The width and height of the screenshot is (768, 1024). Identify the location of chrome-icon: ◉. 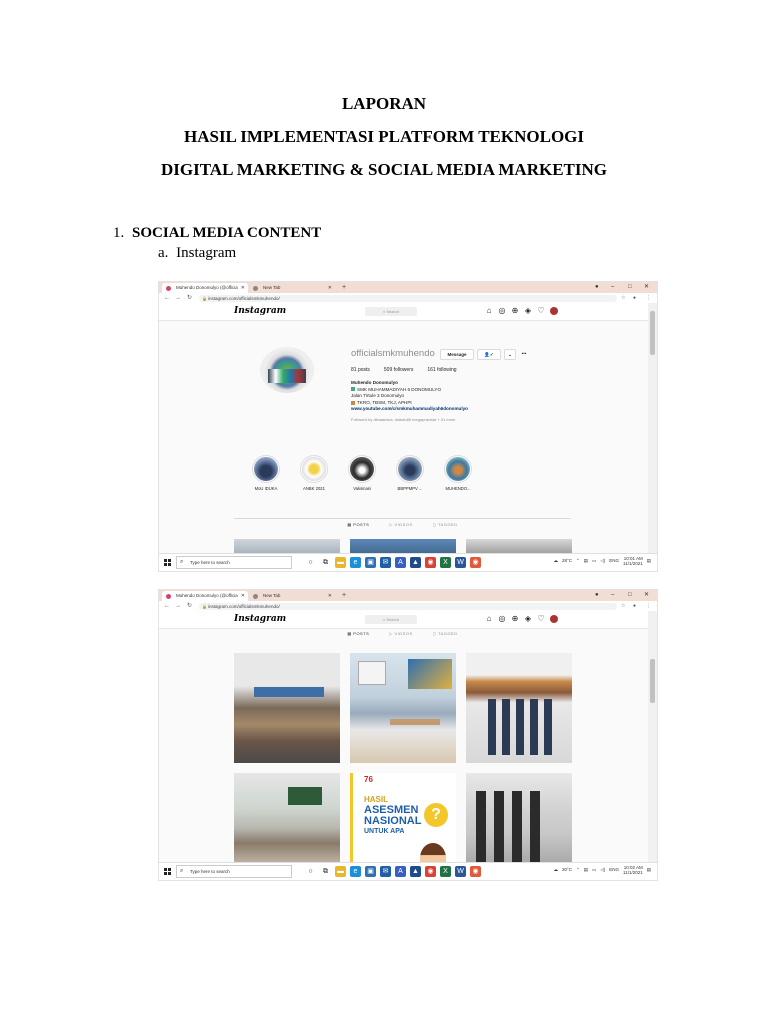
(430, 562).